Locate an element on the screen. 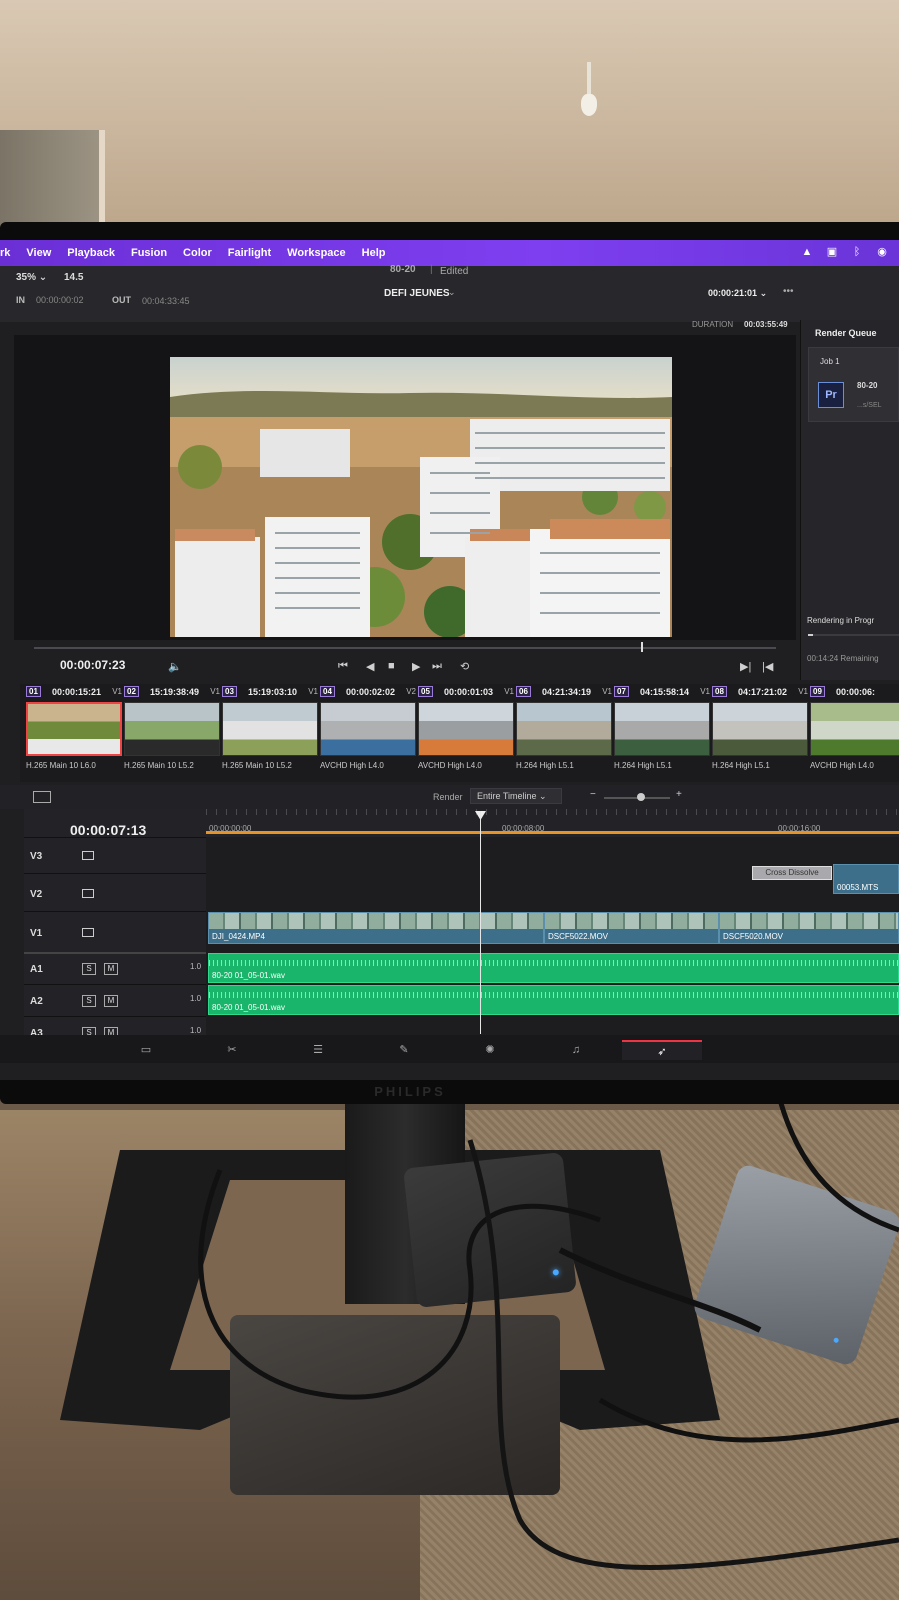  viewer-scrub-bar is located at coordinates (405, 648).